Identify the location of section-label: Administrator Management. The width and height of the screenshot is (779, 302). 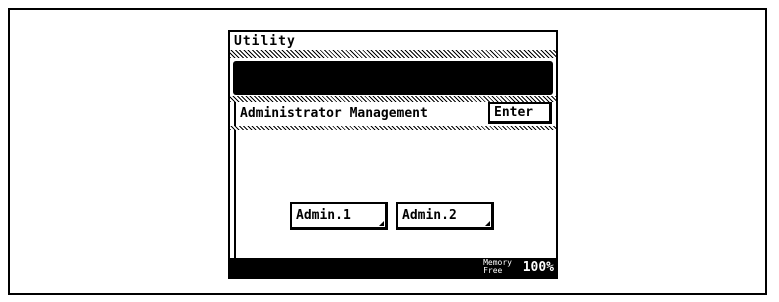
(334, 113).